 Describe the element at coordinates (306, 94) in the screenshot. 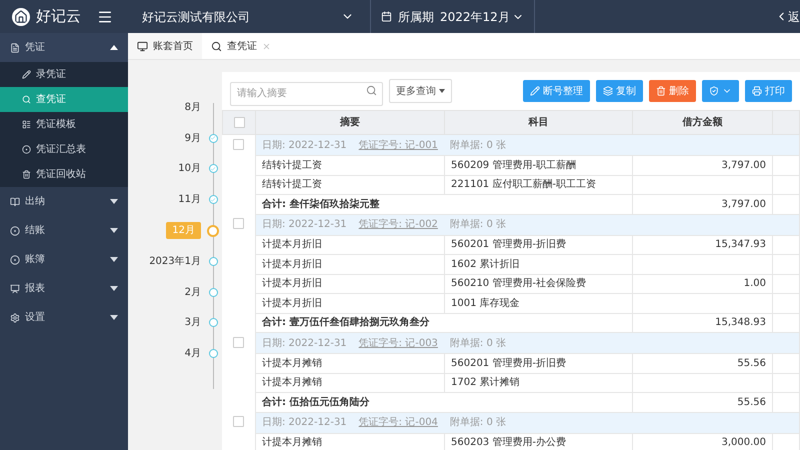

I see `search-field: 请输入摘要` at that location.